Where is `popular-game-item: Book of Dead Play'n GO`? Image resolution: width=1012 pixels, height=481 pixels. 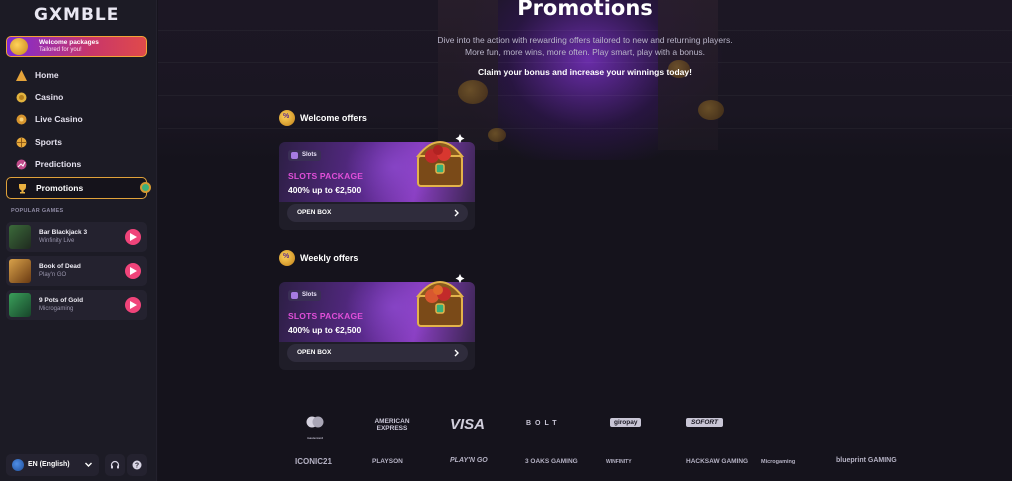 popular-game-item: Book of Dead Play'n GO is located at coordinates (76, 271).